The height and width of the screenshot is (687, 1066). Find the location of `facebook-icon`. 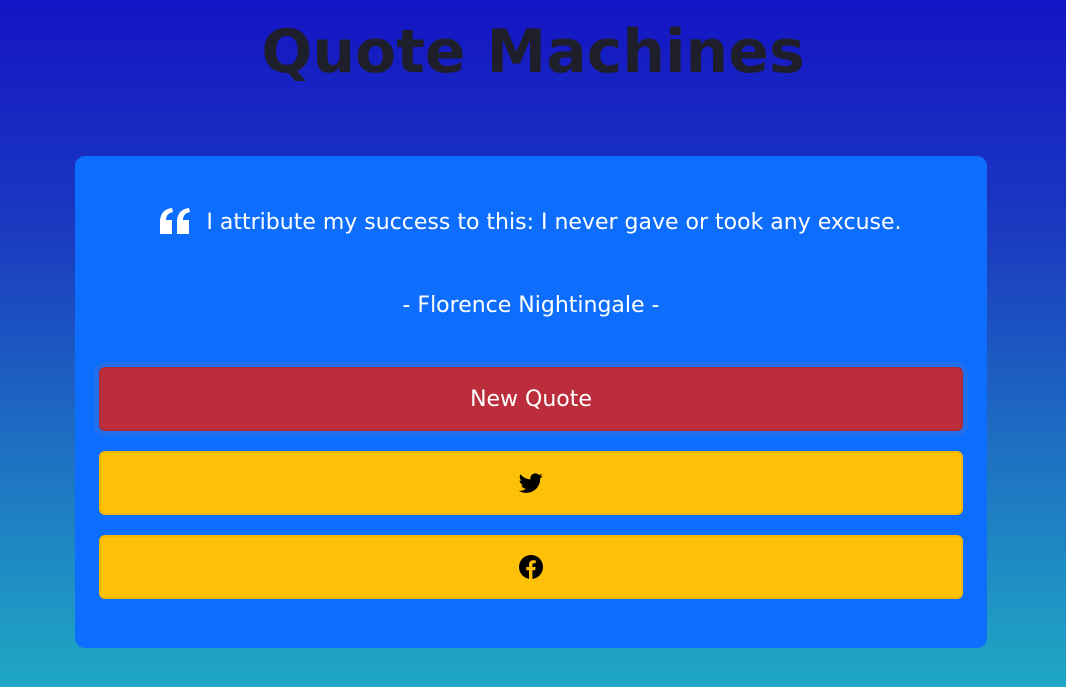

facebook-icon is located at coordinates (531, 567).